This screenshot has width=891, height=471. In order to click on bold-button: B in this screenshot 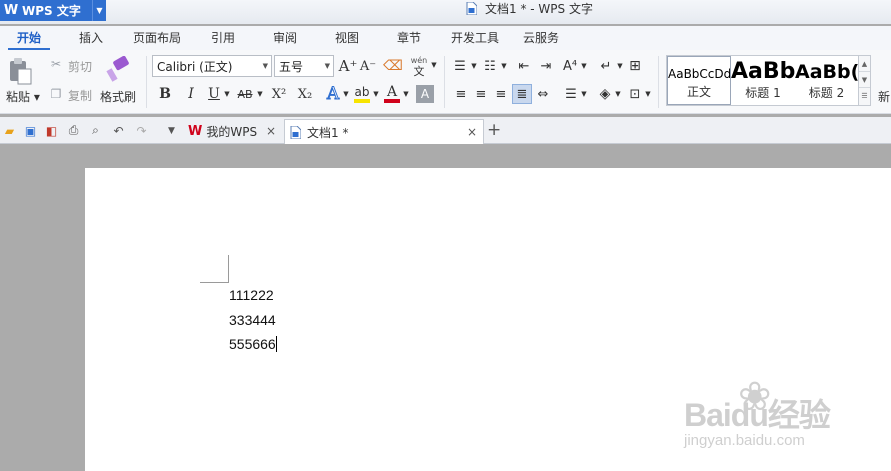, I will do `click(165, 94)`.